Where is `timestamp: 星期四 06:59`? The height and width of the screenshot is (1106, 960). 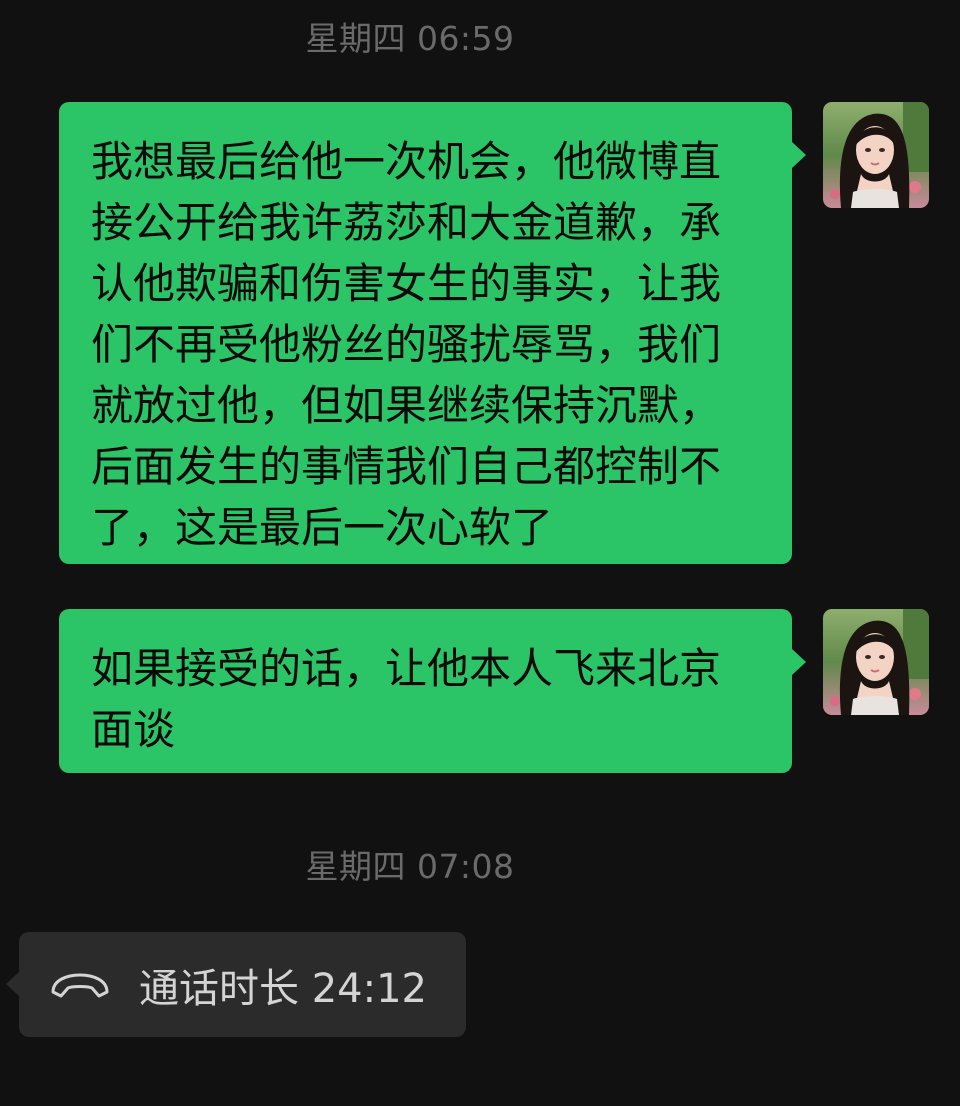
timestamp: 星期四 06:59 is located at coordinates (410, 38).